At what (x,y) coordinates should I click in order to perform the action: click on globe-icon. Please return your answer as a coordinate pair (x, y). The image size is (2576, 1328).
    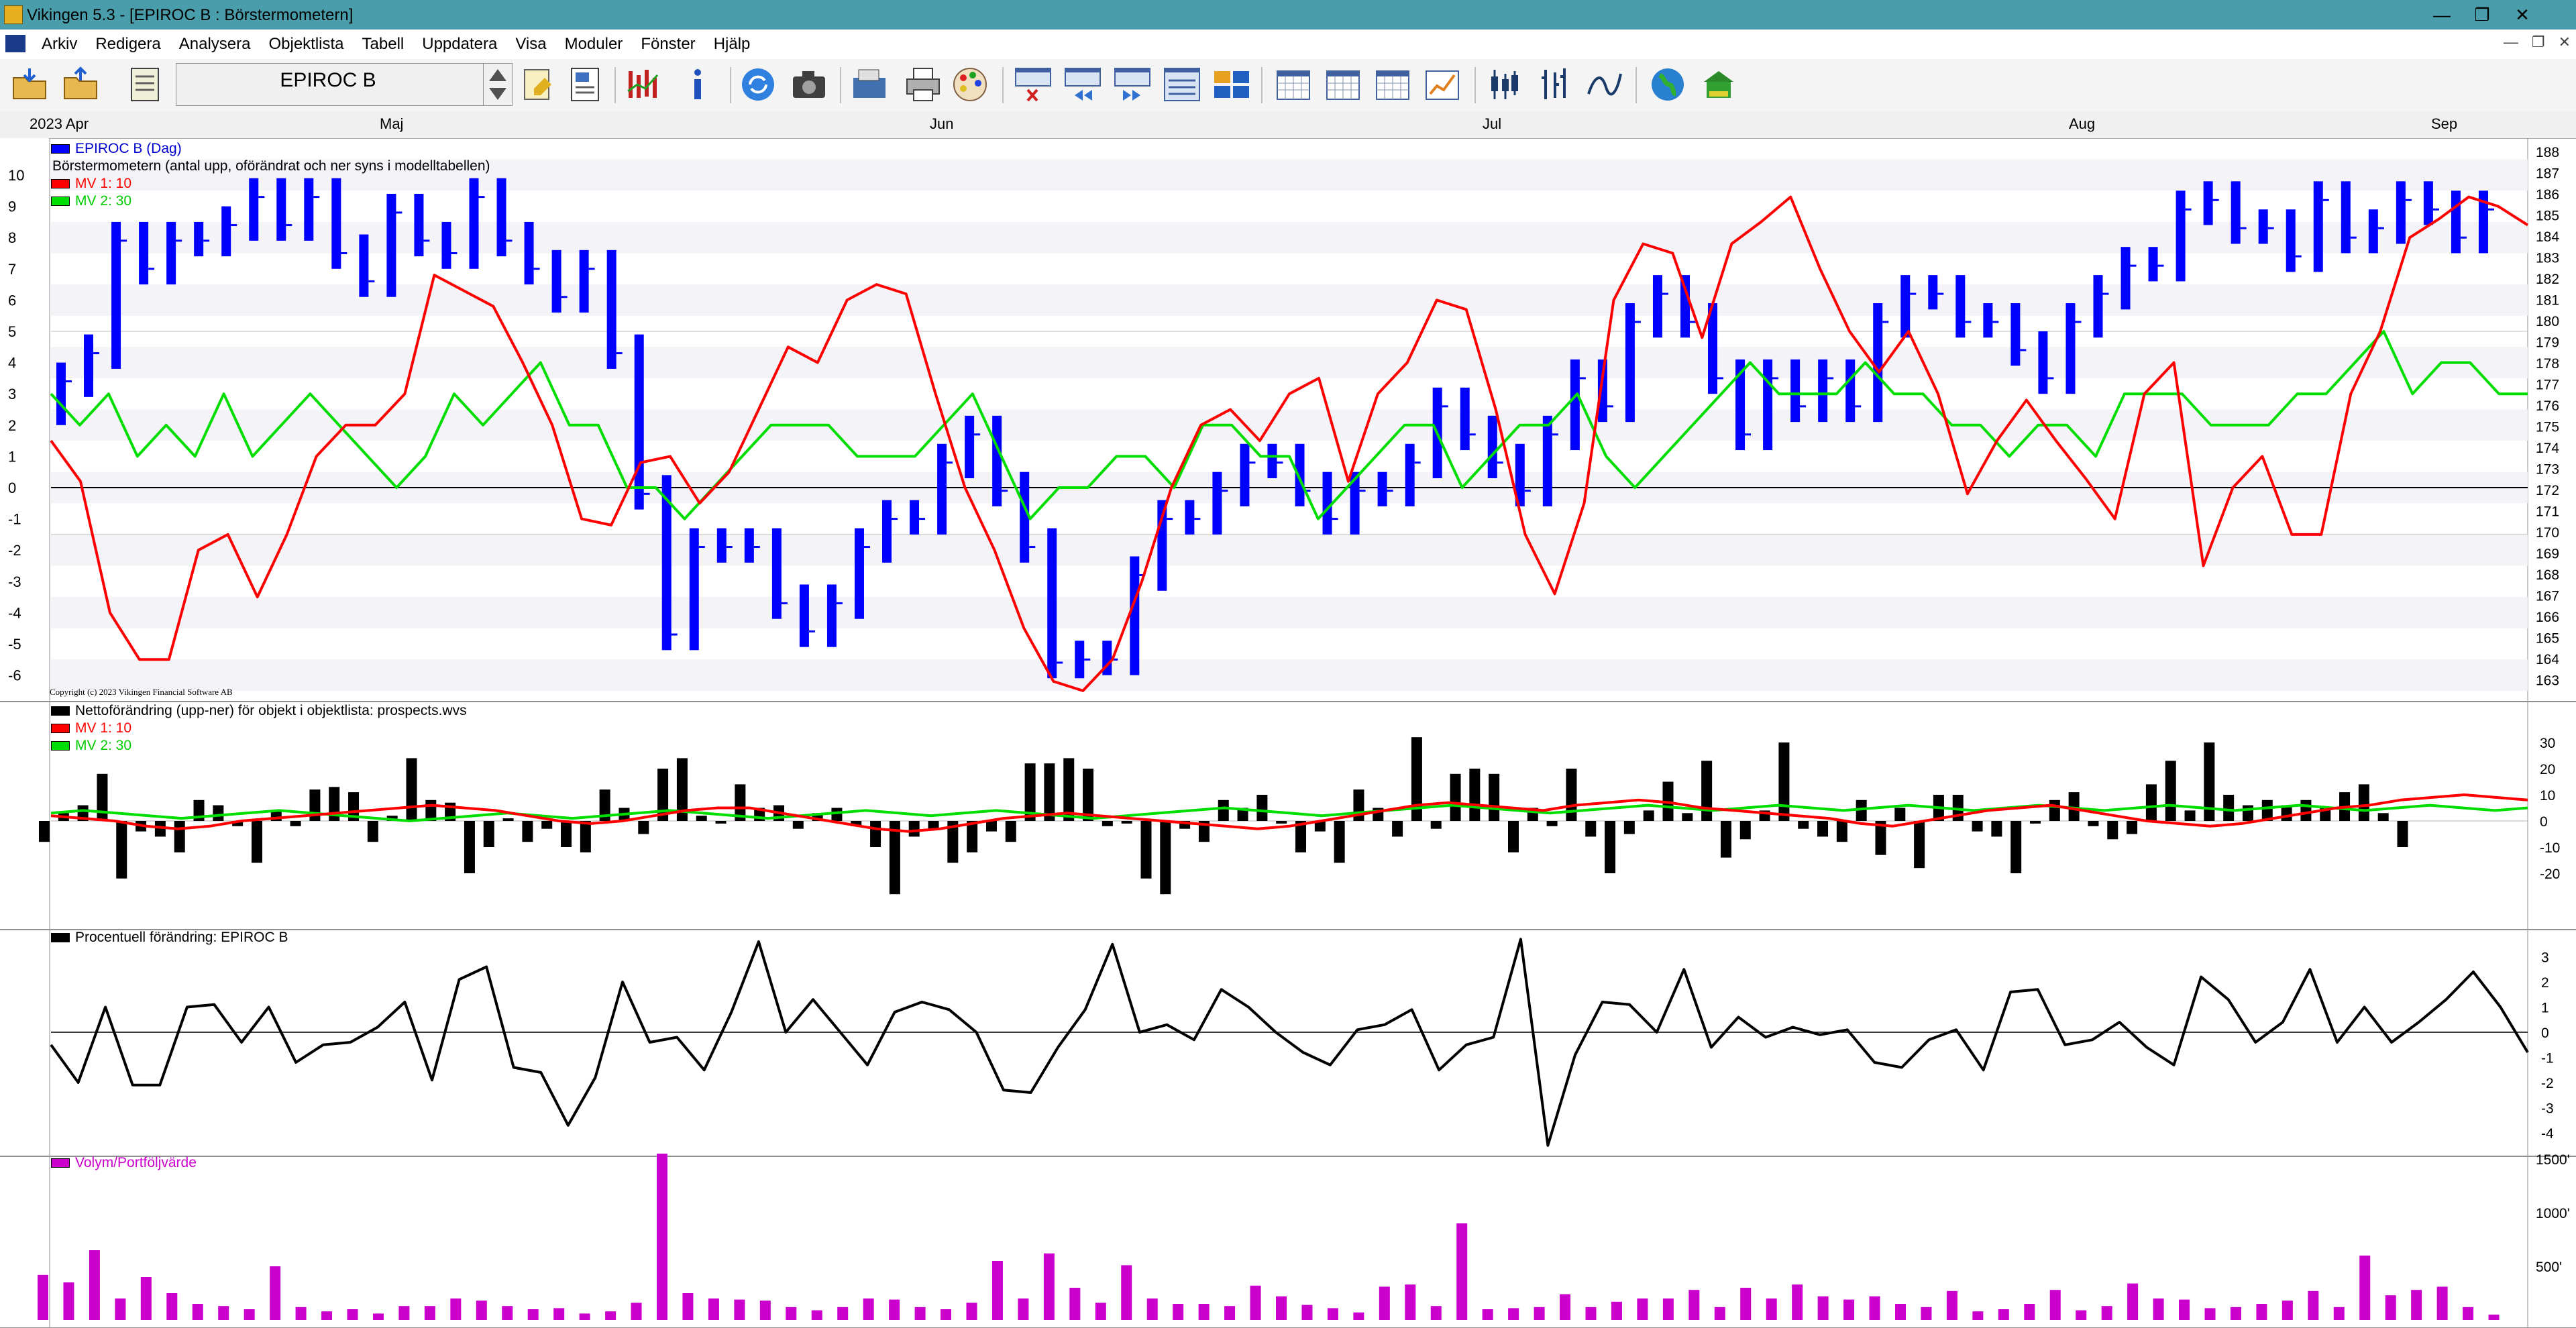
    Looking at the image, I should click on (1668, 84).